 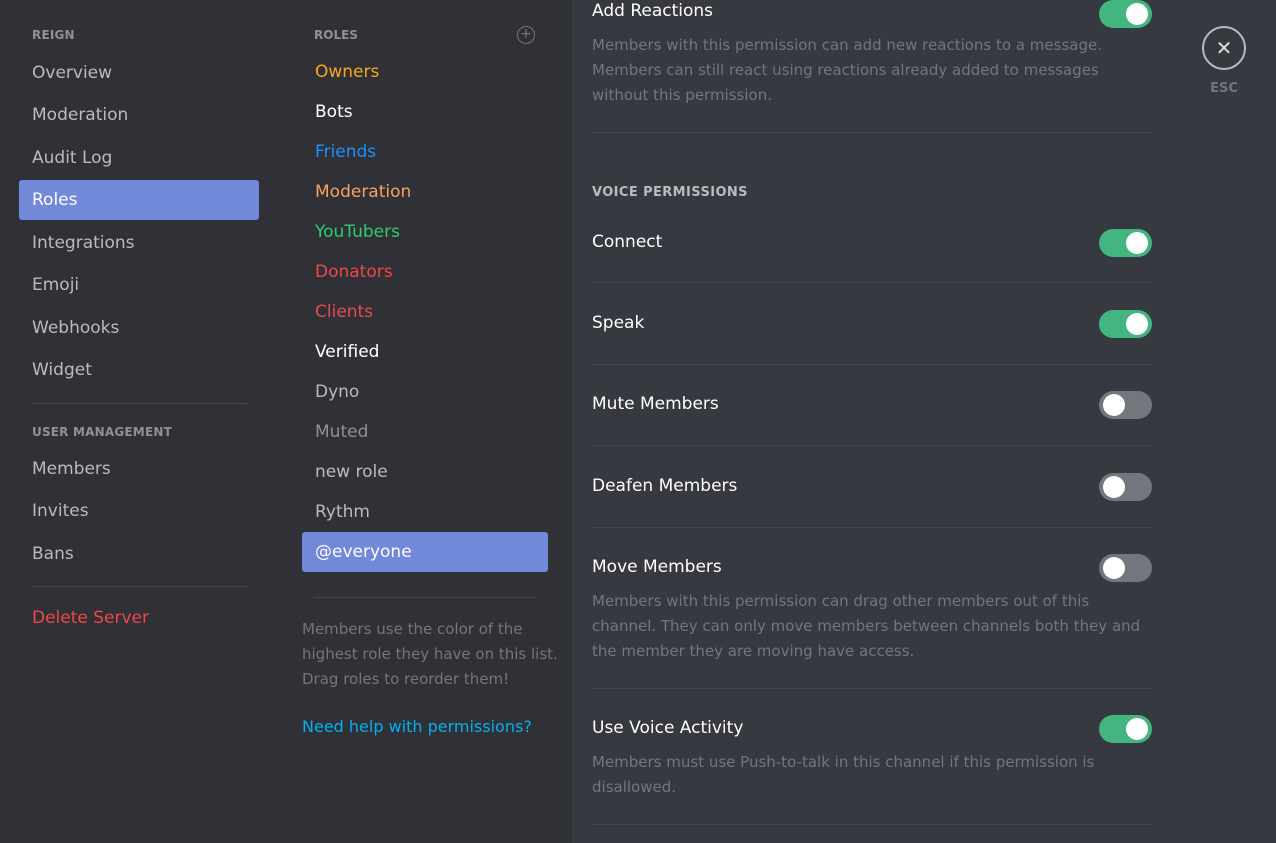 I want to click on use-voice-activity-toggle, so click(x=1125, y=729).